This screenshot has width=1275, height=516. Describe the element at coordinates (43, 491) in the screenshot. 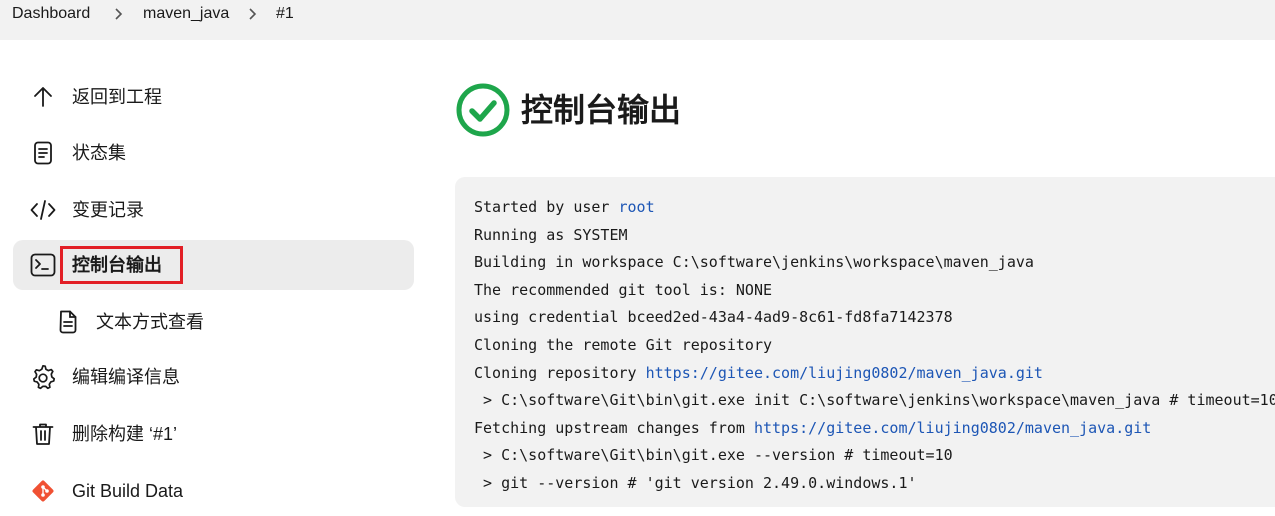

I see `git-icon` at that location.